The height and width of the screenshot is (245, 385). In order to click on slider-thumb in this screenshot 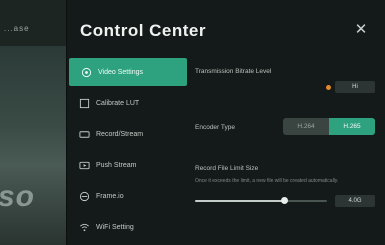, I will do `click(285, 200)`.